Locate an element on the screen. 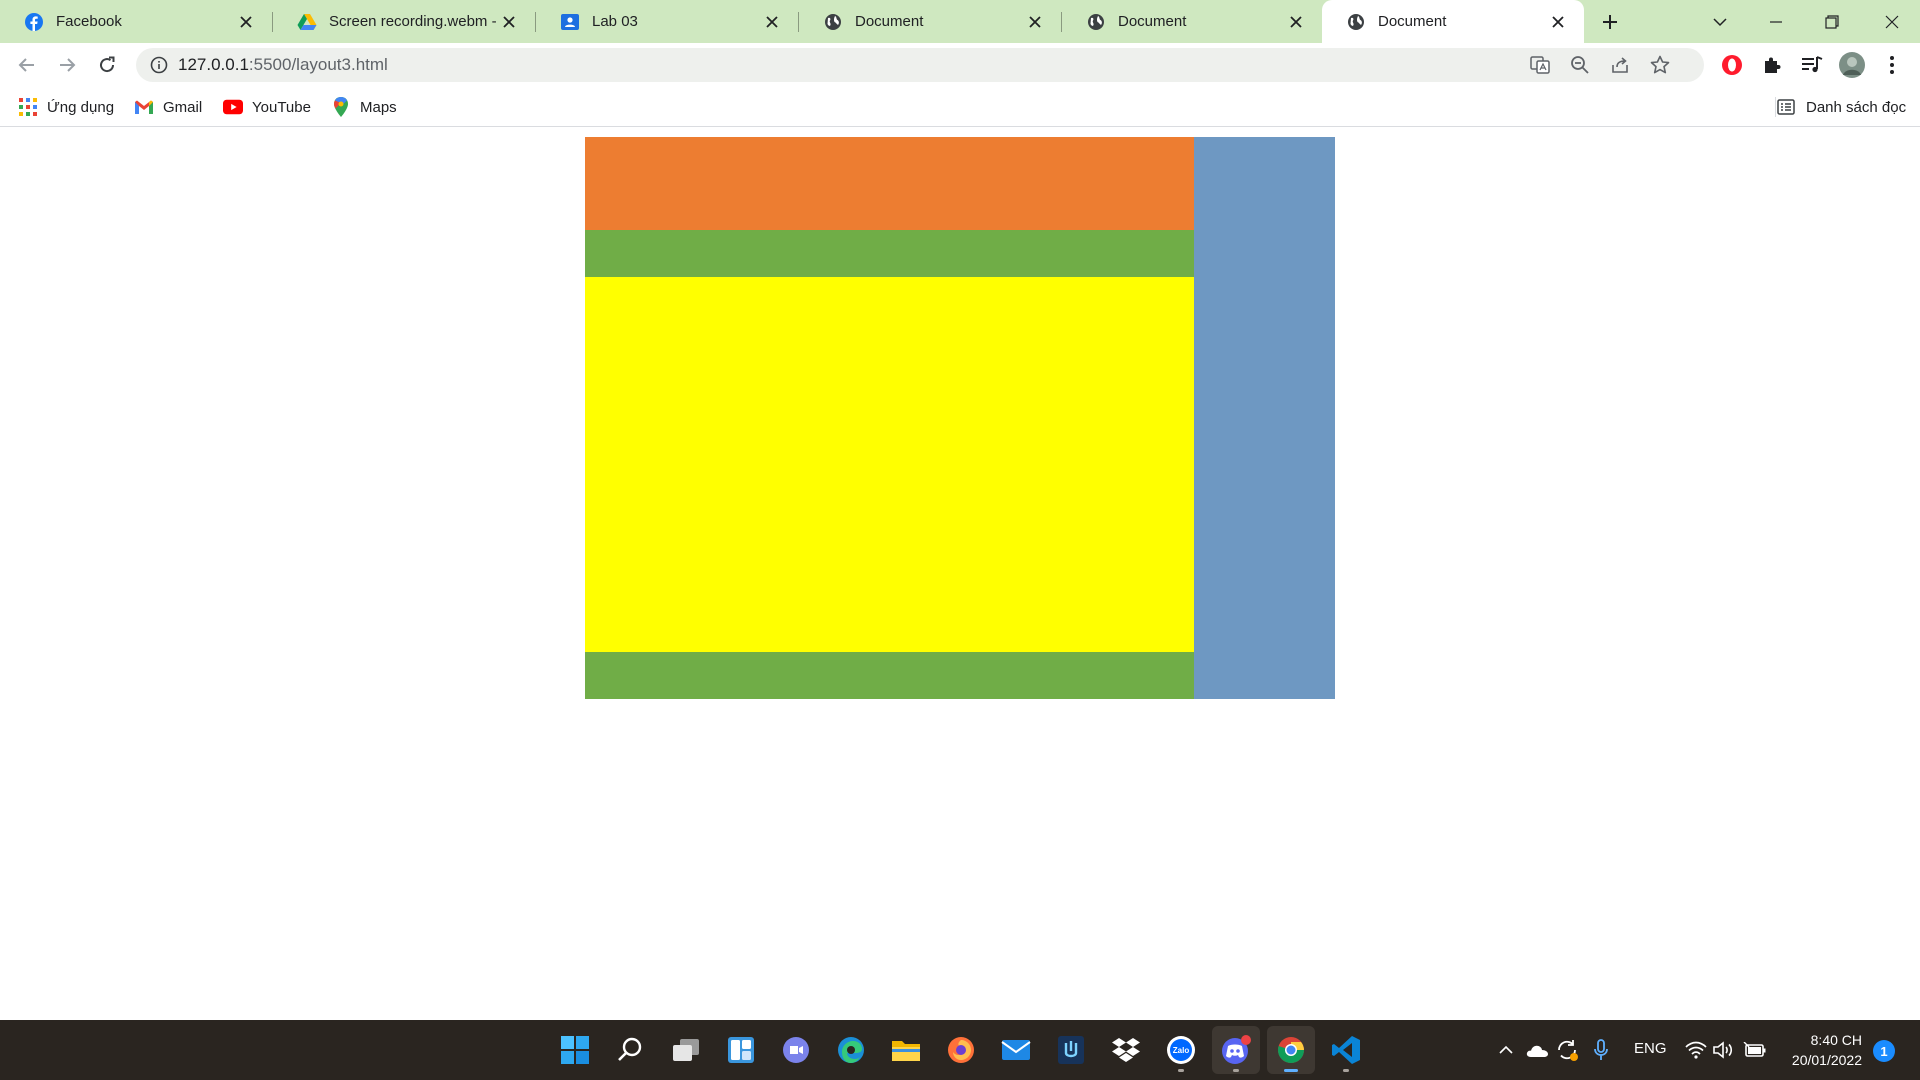 This screenshot has width=1920, height=1080. back-button is located at coordinates (27, 65).